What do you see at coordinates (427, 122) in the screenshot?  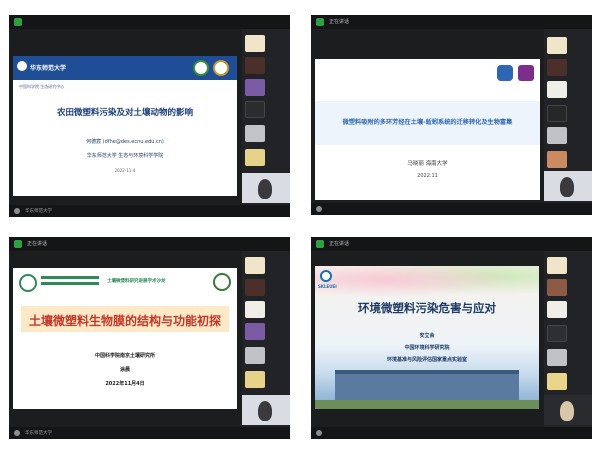 I see `slide-title: 微塑料吸附的多环芳烃在土壤-蚯蚓系统的迁移转化及生物富集` at bounding box center [427, 122].